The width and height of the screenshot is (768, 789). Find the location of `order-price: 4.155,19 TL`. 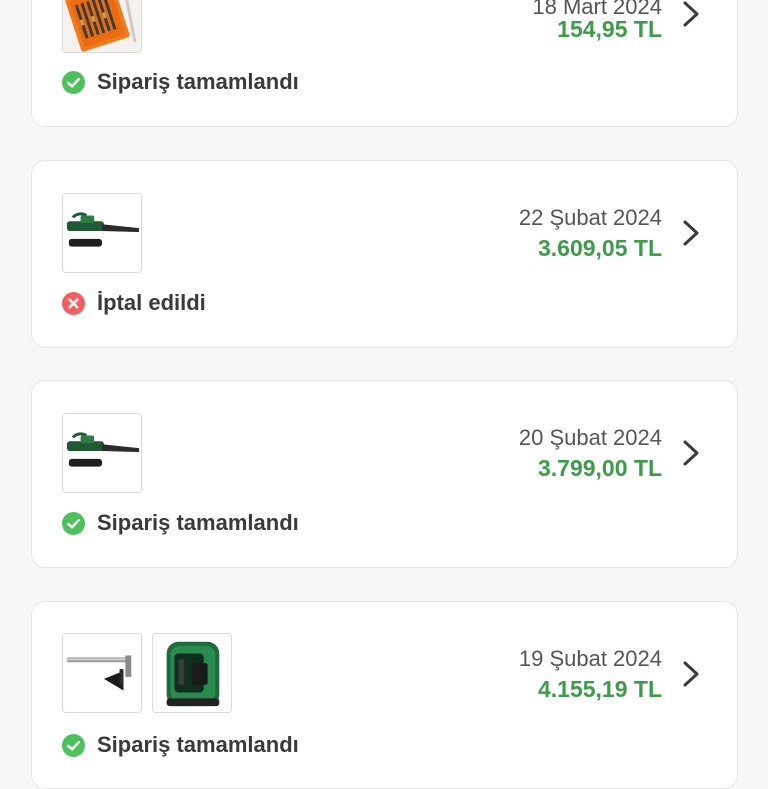

order-price: 4.155,19 TL is located at coordinates (599, 689).